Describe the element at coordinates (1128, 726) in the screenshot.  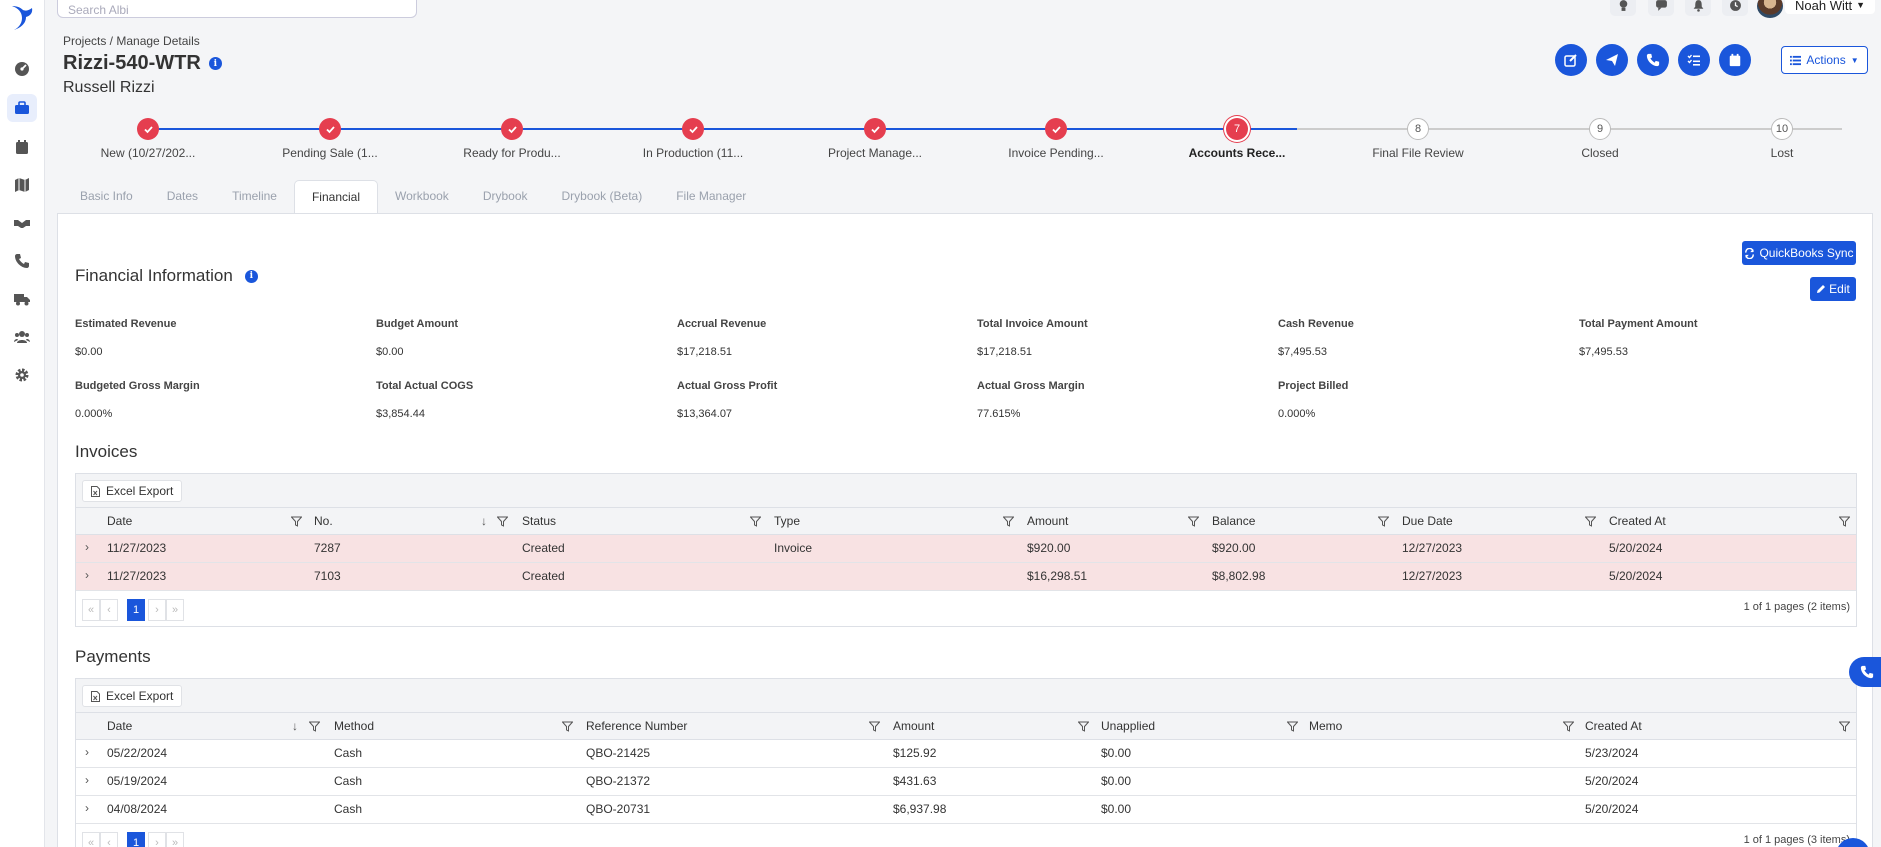
I see `column-header-unapplied: Unapplied` at that location.